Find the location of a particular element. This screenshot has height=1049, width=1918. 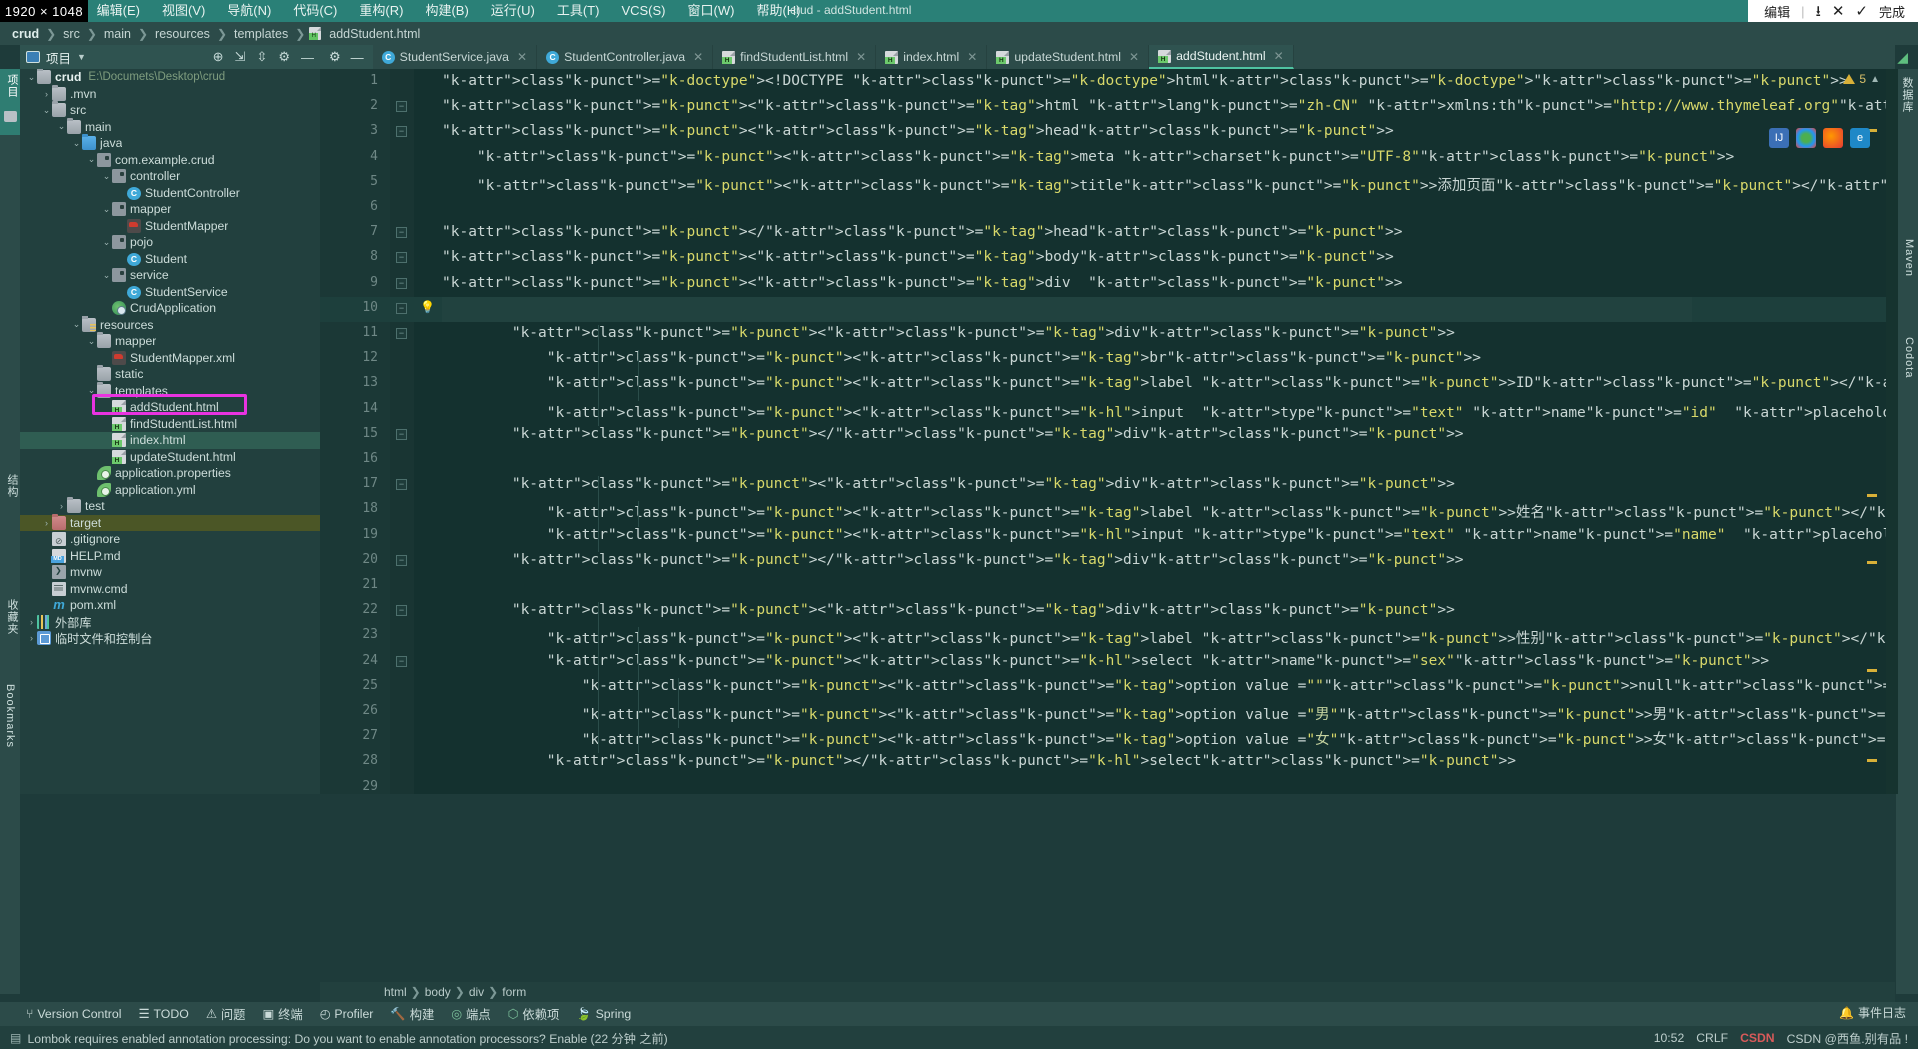

intention-bulb-icon: 💡 is located at coordinates (427, 307).